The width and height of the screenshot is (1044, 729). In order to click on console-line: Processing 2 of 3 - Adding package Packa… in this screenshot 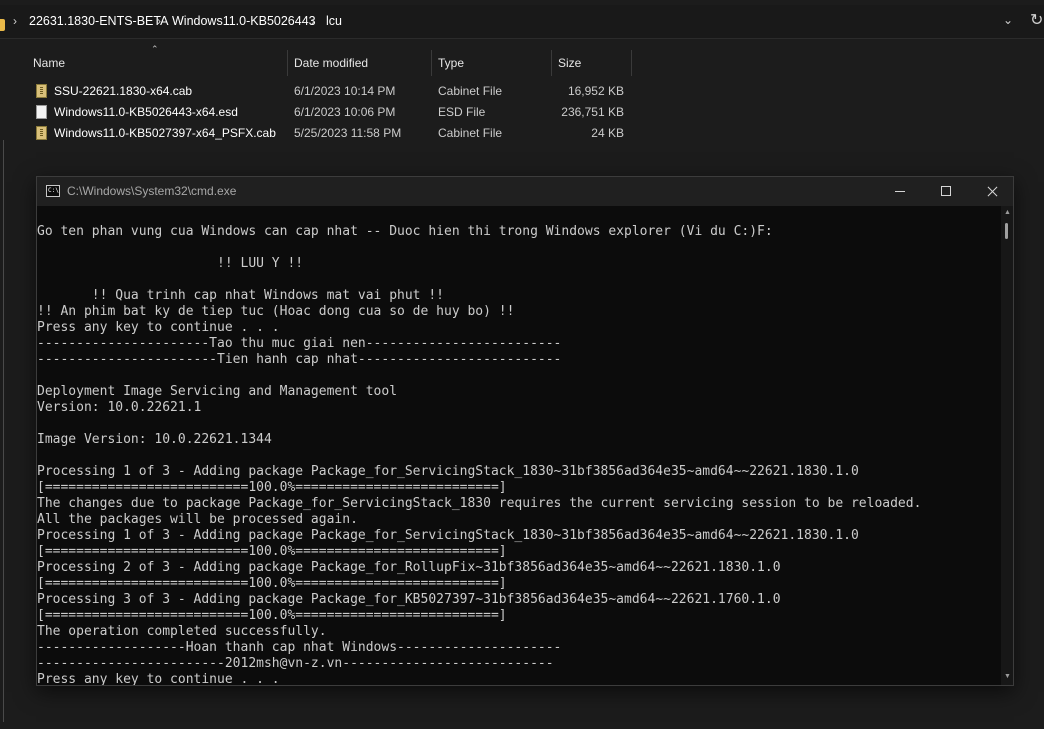, I will do `click(409, 567)`.